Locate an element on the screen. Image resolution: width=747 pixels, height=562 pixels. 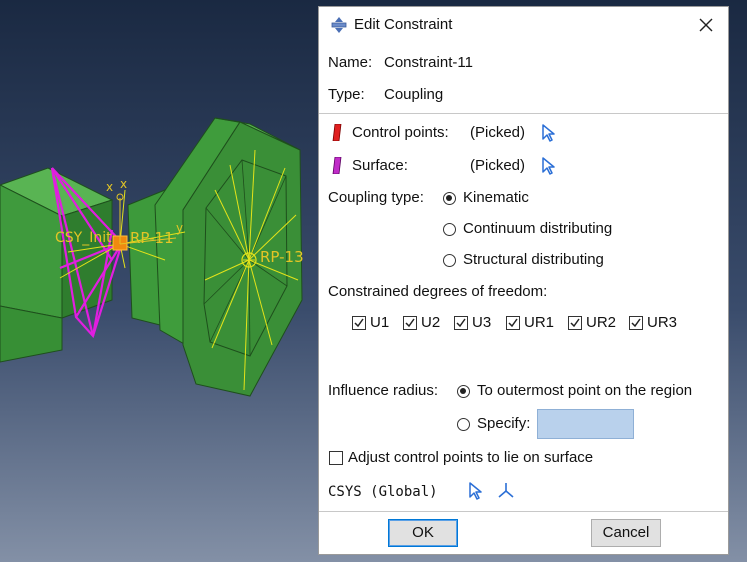
csys-label: CSYS (Global) is located at coordinates (383, 492).